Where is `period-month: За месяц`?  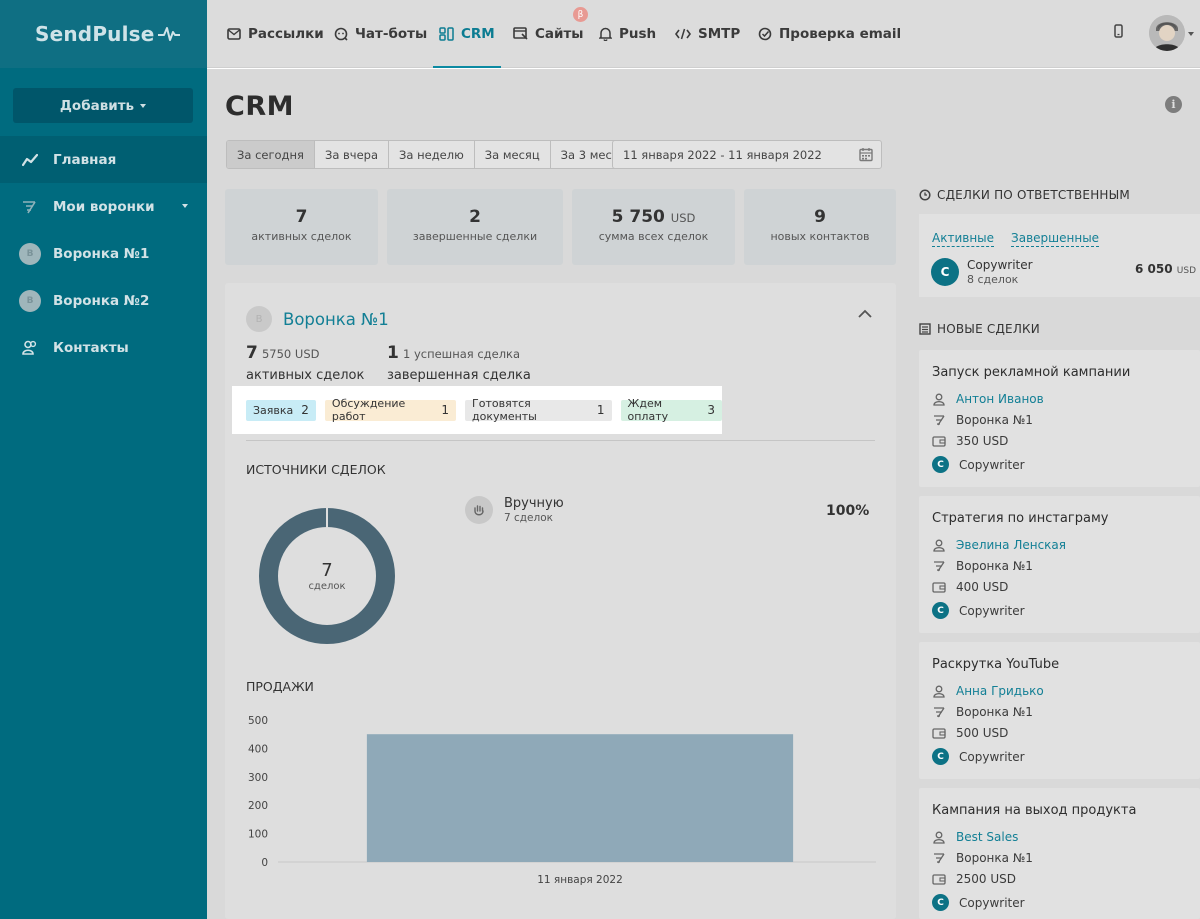
period-month: За месяц is located at coordinates (513, 154).